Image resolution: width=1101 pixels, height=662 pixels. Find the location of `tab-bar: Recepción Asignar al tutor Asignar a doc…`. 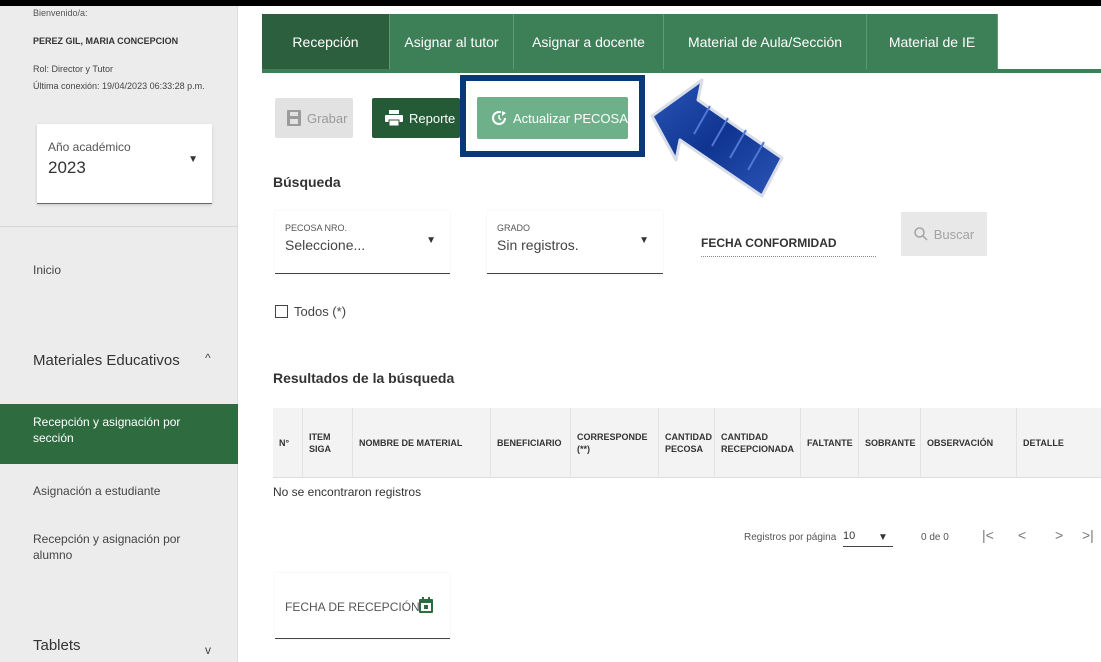

tab-bar: Recepción Asignar al tutor Asignar a doc… is located at coordinates (681, 43).